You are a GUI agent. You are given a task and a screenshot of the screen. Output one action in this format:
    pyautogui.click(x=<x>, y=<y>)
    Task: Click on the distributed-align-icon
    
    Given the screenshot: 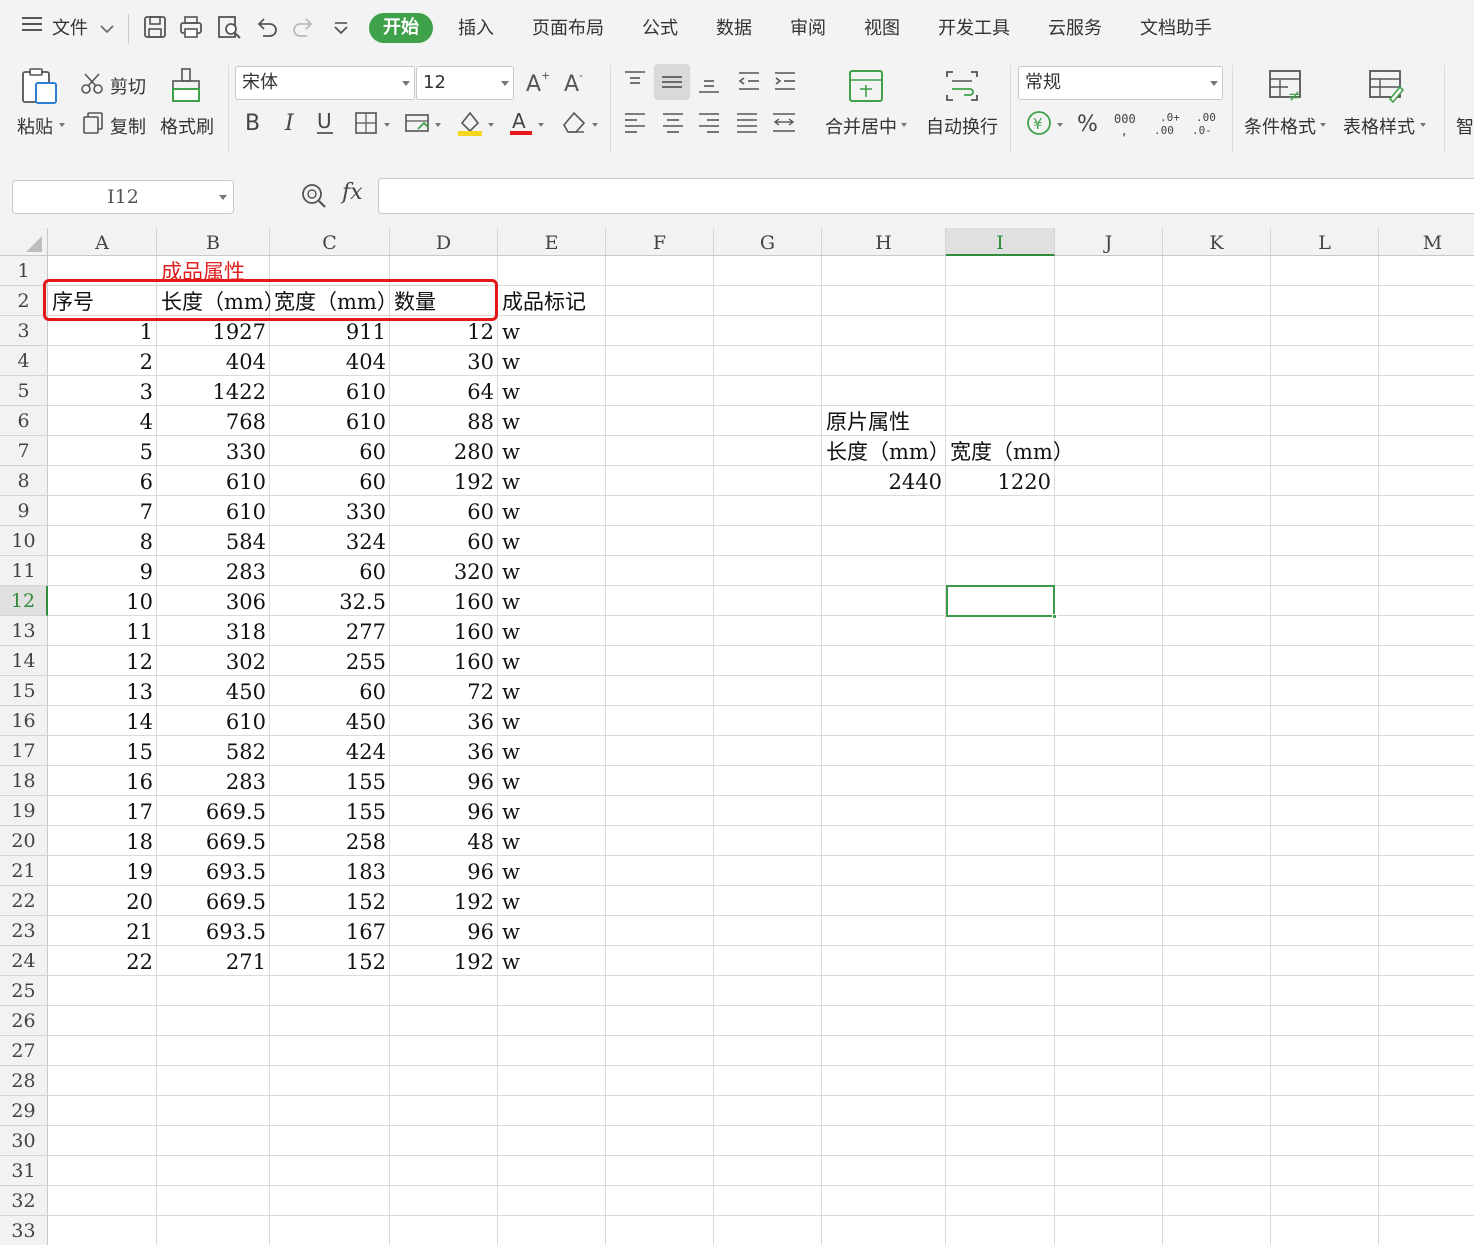 What is the action you would take?
    pyautogui.click(x=784, y=125)
    